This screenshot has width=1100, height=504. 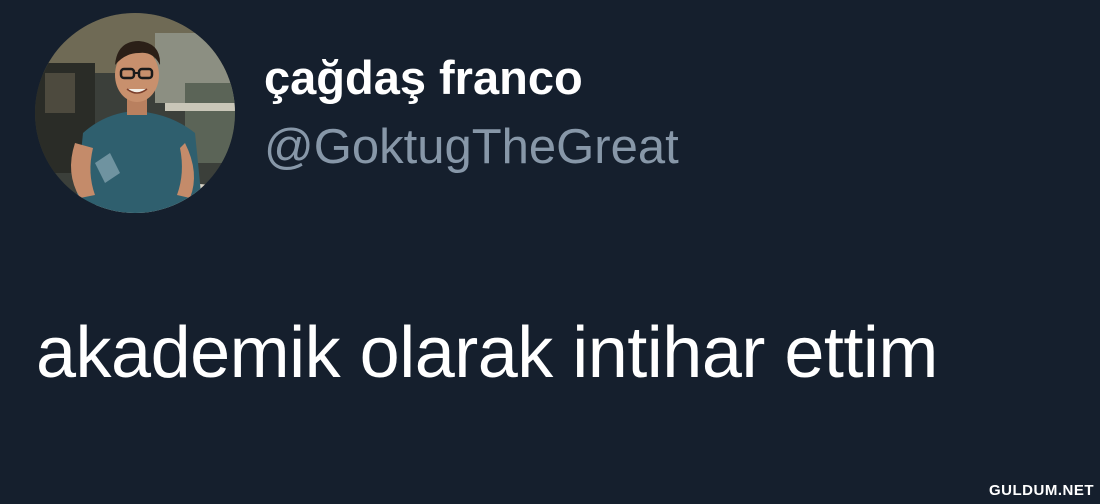 I want to click on profile-photo-icon, so click(x=135, y=113).